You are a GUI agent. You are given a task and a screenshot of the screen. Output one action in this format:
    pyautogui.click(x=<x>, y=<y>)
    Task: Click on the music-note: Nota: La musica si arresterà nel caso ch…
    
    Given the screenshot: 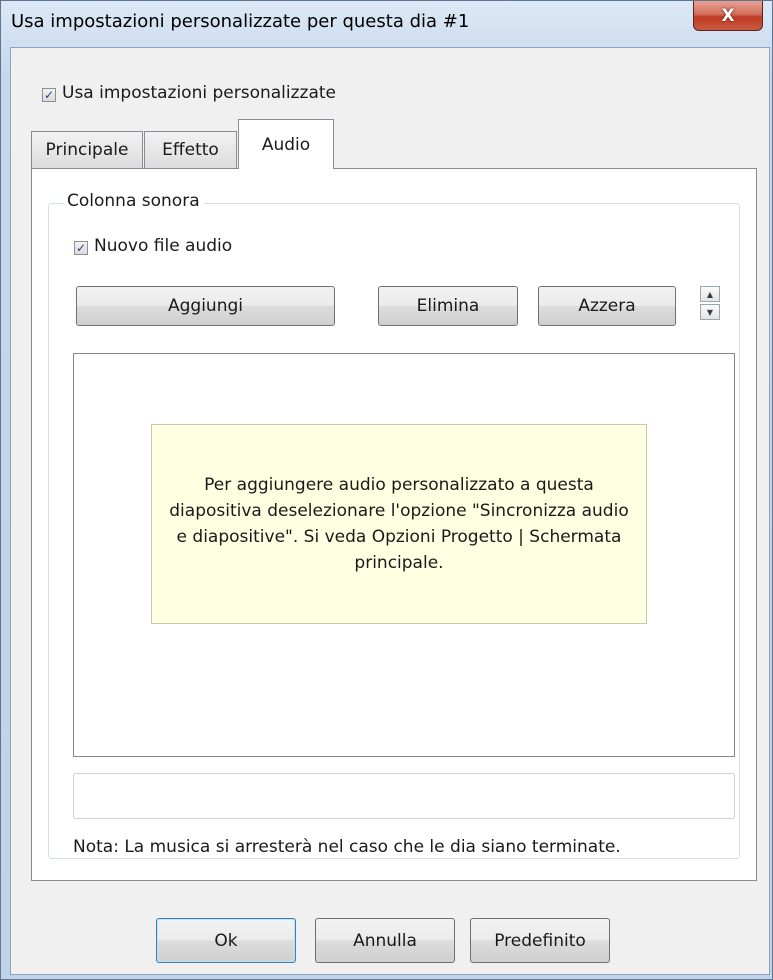 What is the action you would take?
    pyautogui.click(x=347, y=847)
    